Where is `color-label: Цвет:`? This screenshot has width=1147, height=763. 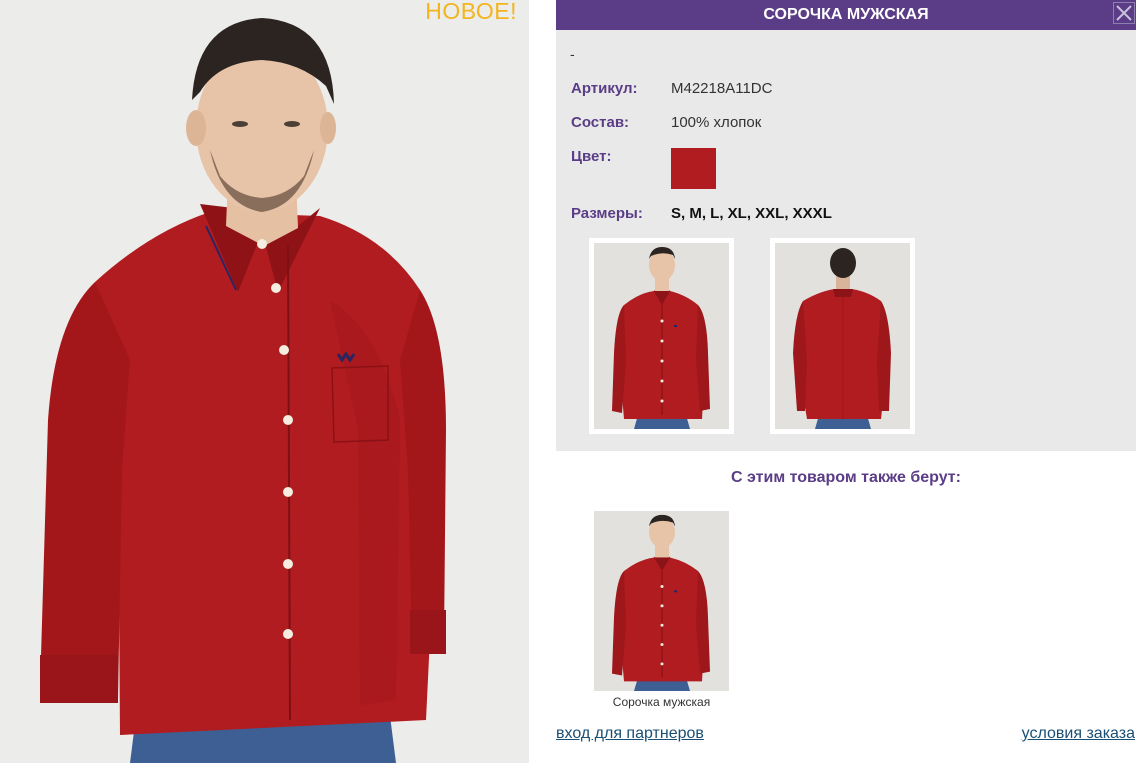 color-label: Цвет: is located at coordinates (591, 156).